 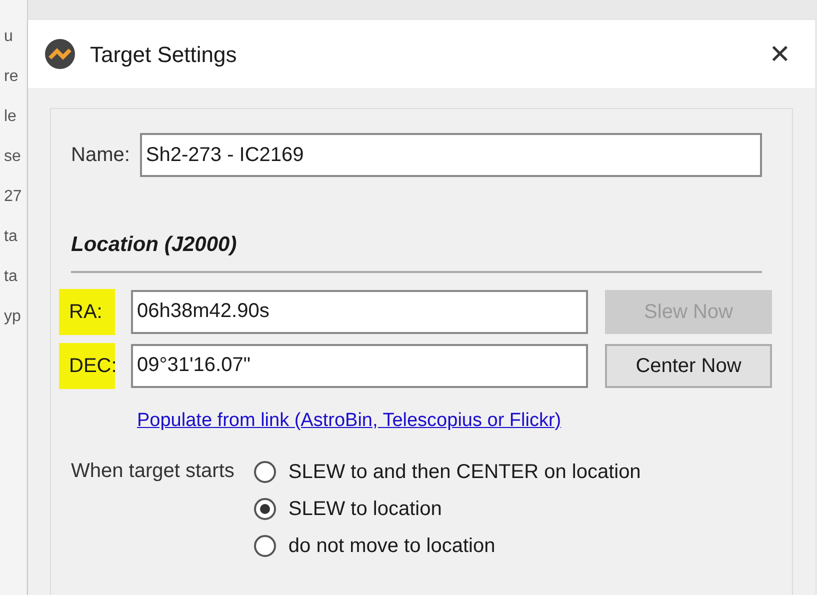 What do you see at coordinates (100, 155) in the screenshot?
I see `name-label: Name:` at bounding box center [100, 155].